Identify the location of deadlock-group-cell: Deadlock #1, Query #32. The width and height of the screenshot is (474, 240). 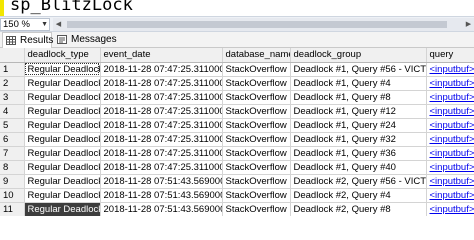
(358, 139).